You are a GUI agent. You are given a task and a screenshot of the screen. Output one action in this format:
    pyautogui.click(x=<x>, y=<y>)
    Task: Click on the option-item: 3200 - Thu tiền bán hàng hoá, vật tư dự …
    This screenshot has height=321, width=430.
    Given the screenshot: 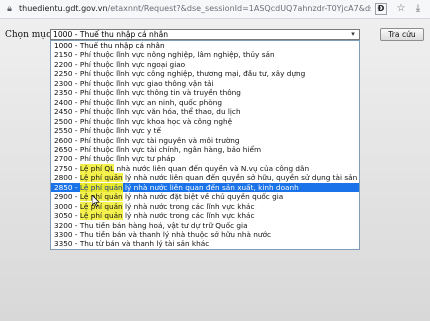 What is the action you would take?
    pyautogui.click(x=205, y=226)
    